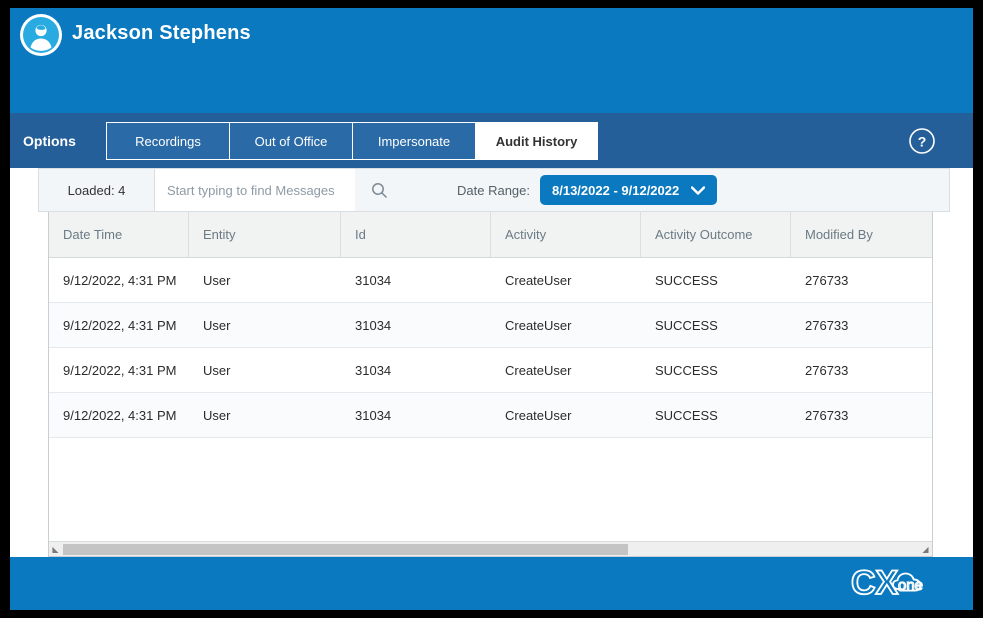 The image size is (983, 618). What do you see at coordinates (345, 549) in the screenshot?
I see `scrollbar-thumb` at bounding box center [345, 549].